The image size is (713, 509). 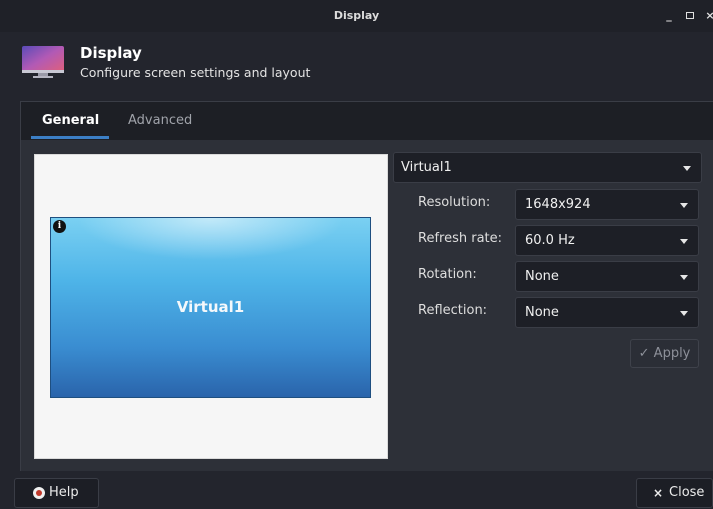 What do you see at coordinates (607, 204) in the screenshot?
I see `resolution-select: 1648x924` at bounding box center [607, 204].